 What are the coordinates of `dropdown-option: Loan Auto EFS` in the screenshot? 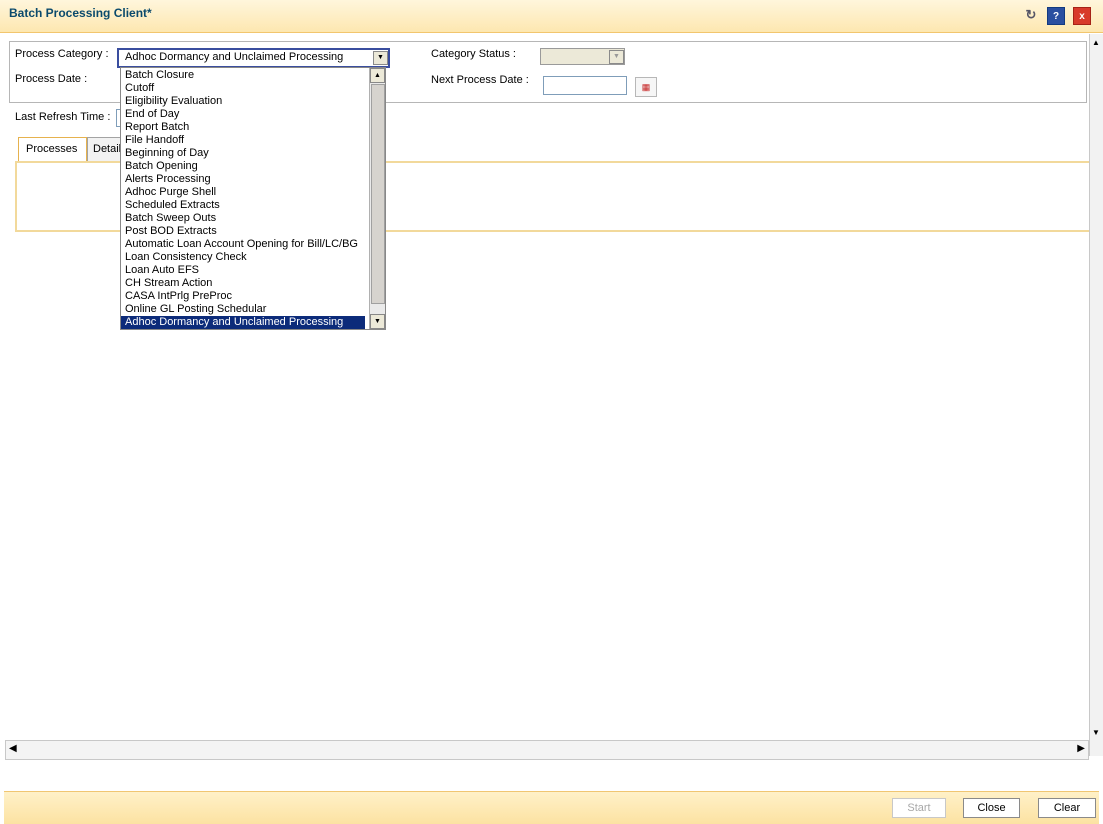 It's located at (243, 270).